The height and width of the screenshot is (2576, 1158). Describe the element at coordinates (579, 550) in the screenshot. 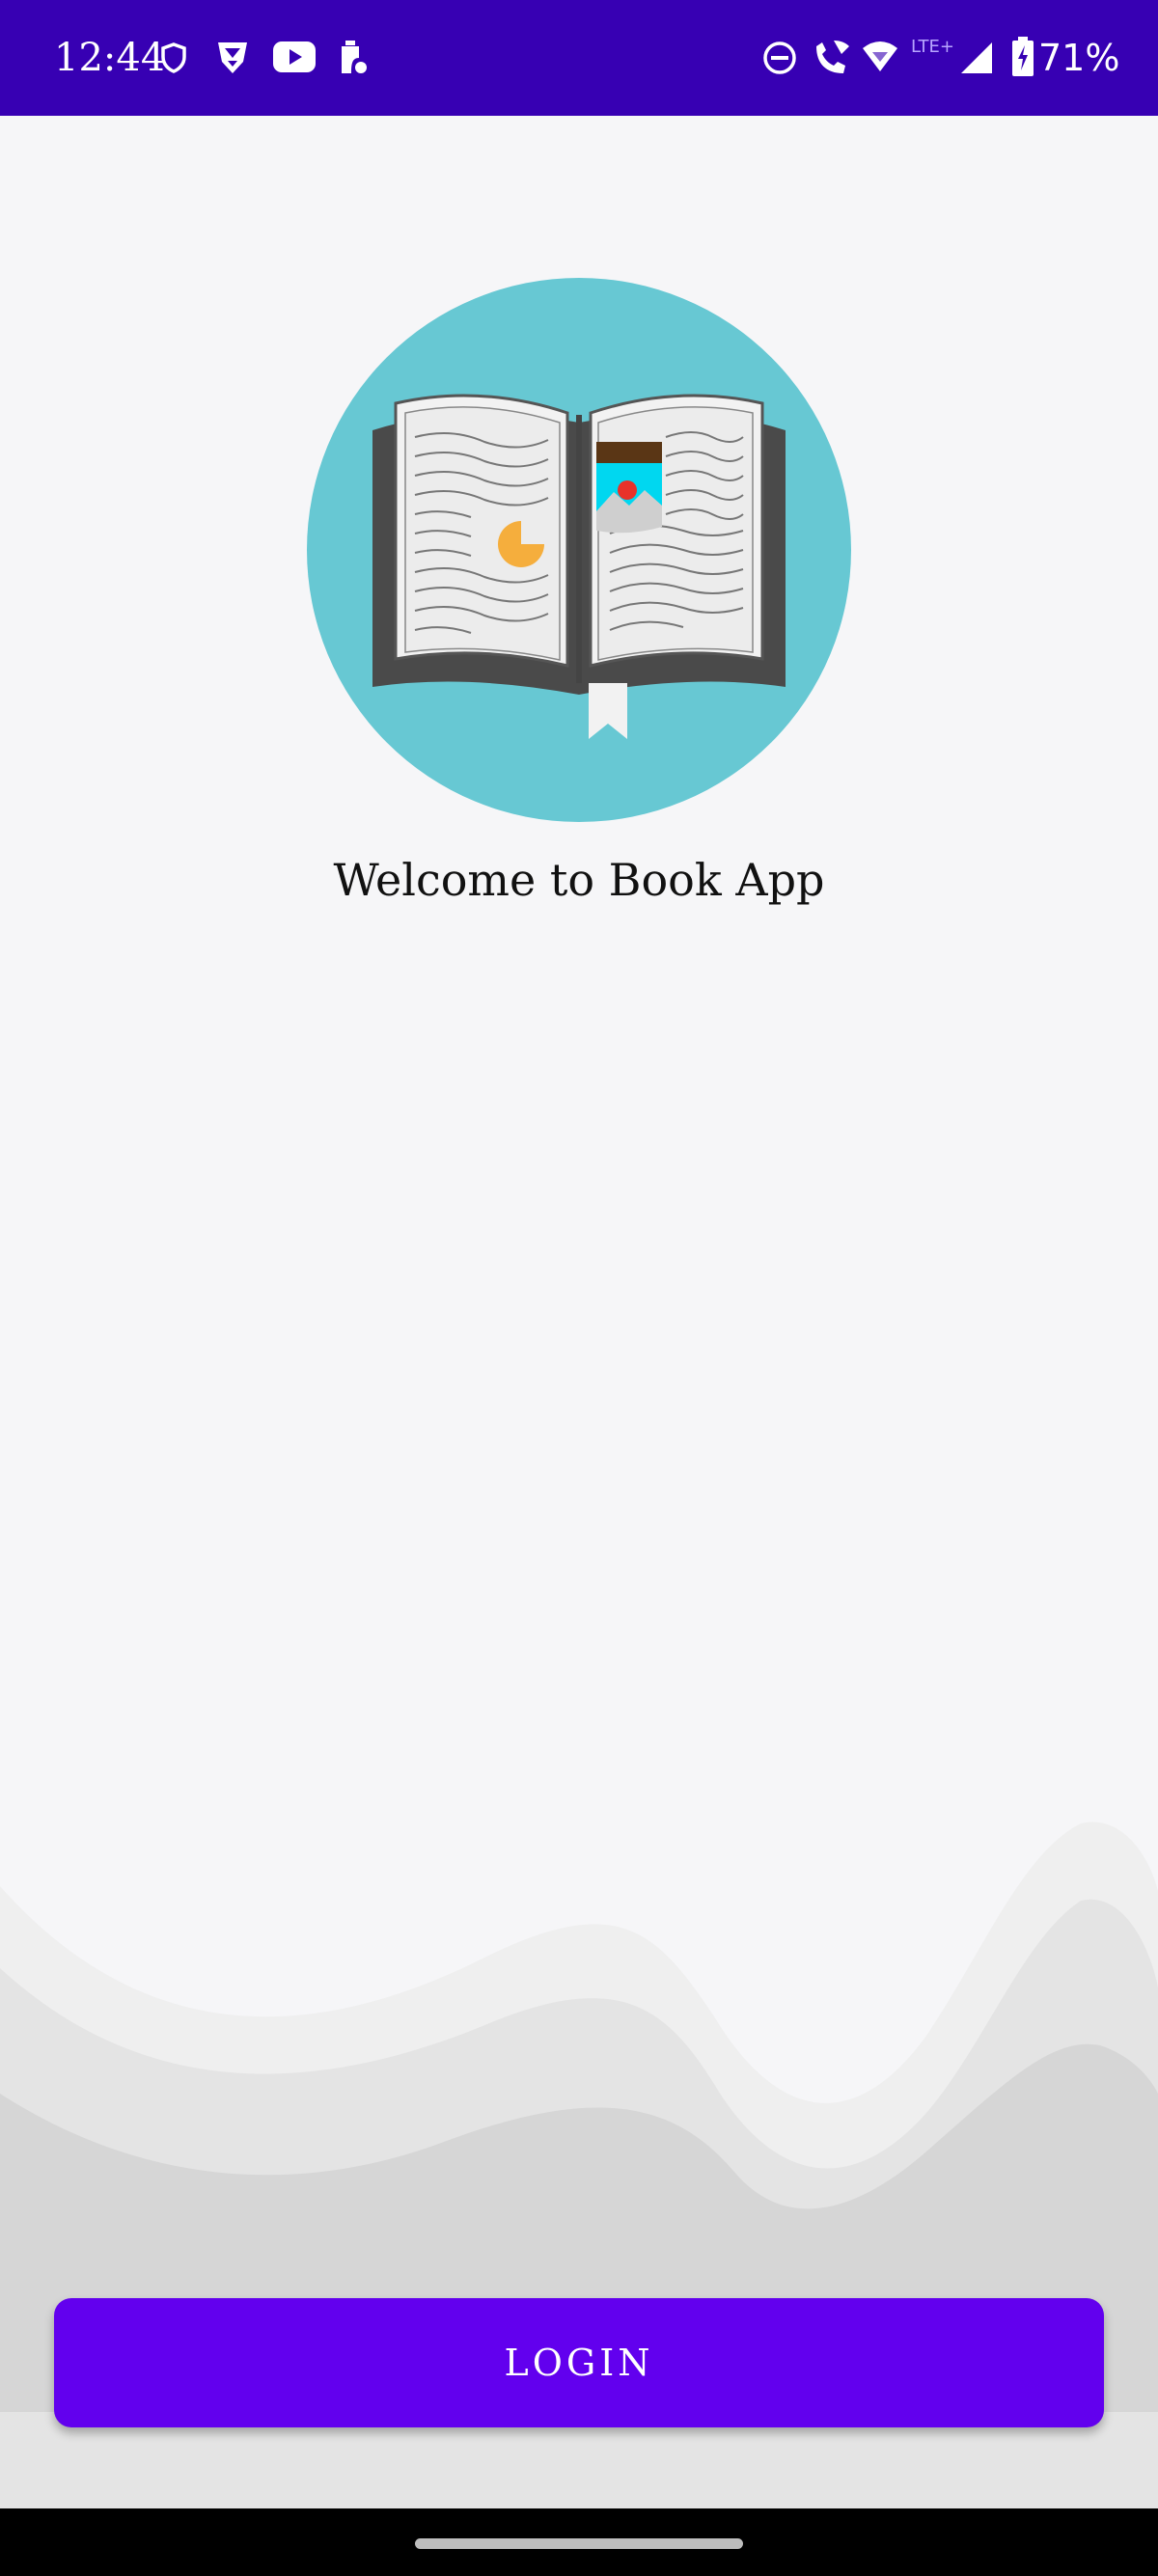

I see `open-book-icon` at that location.